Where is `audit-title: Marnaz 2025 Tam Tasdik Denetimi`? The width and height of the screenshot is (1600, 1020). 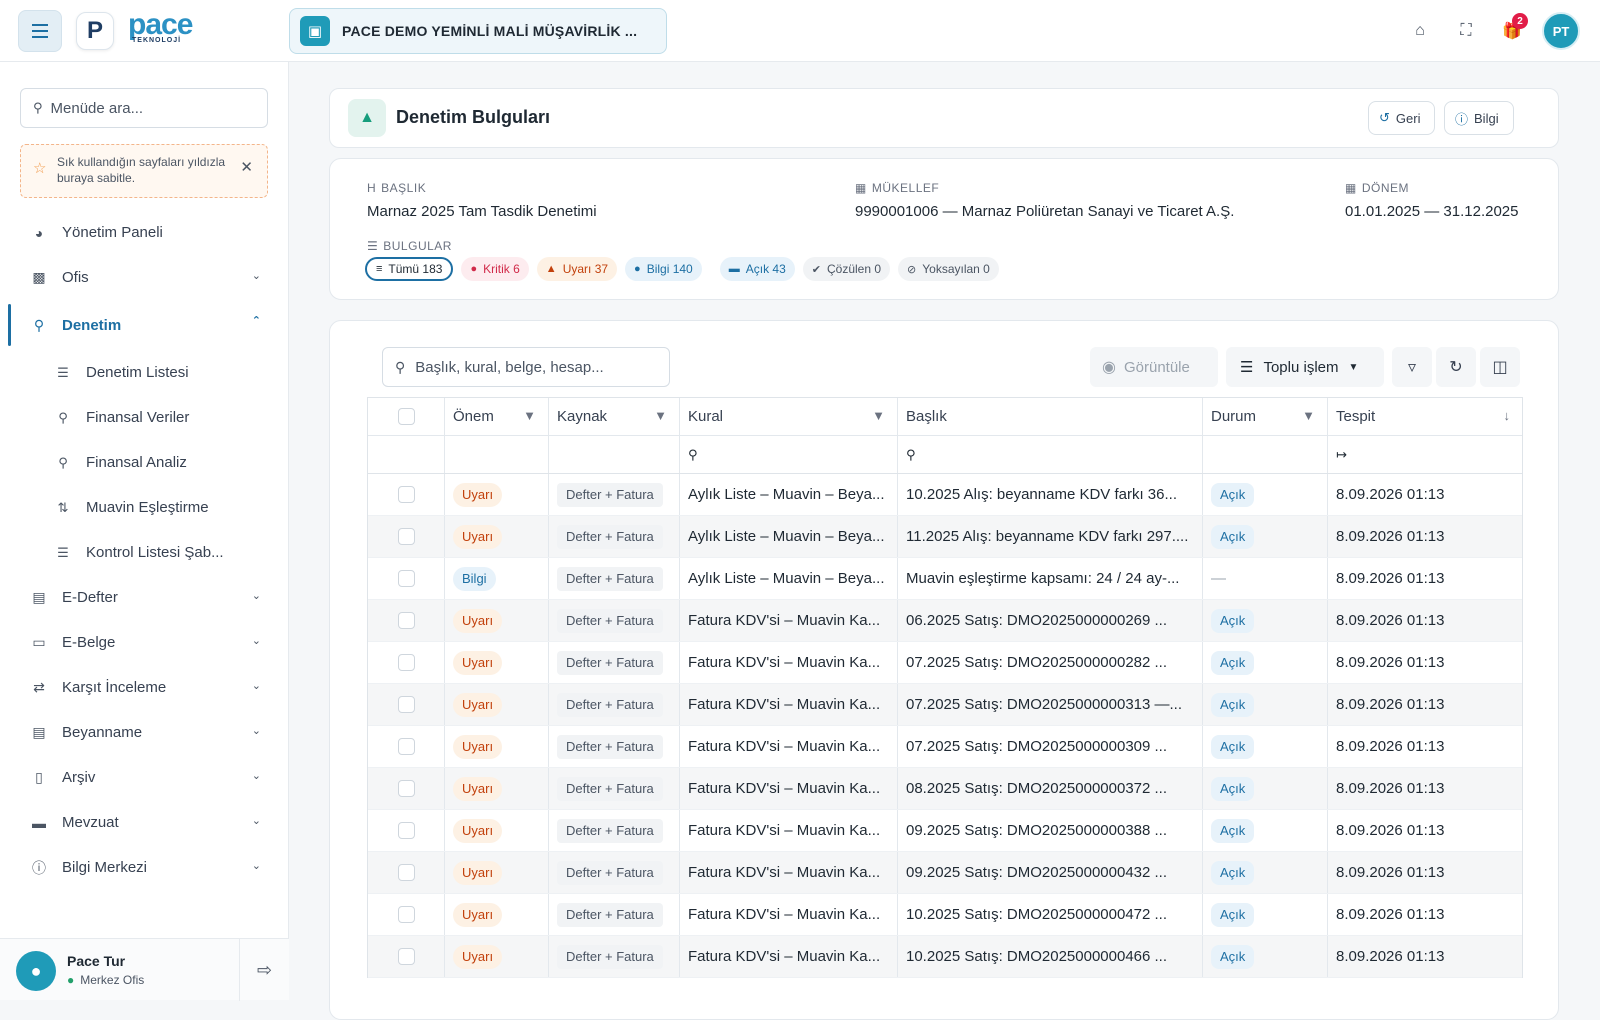 audit-title: Marnaz 2025 Tam Tasdik Denetimi is located at coordinates (482, 211).